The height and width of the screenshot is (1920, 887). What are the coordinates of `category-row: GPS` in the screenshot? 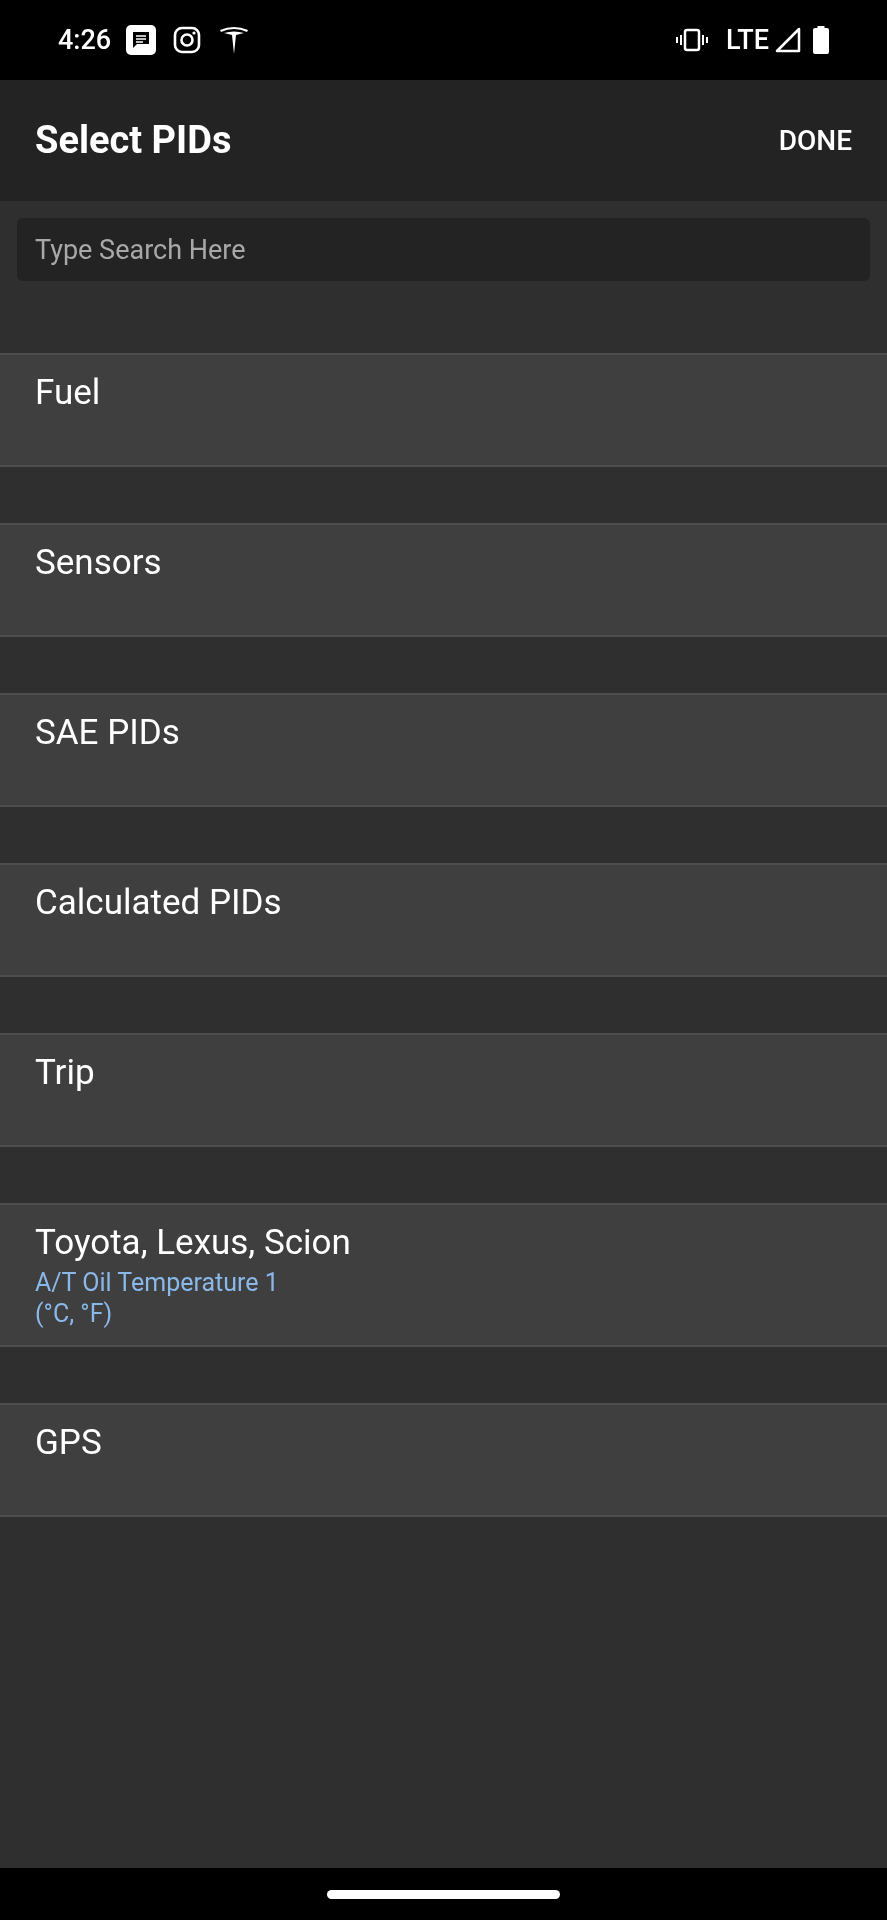 It's located at (443, 1460).